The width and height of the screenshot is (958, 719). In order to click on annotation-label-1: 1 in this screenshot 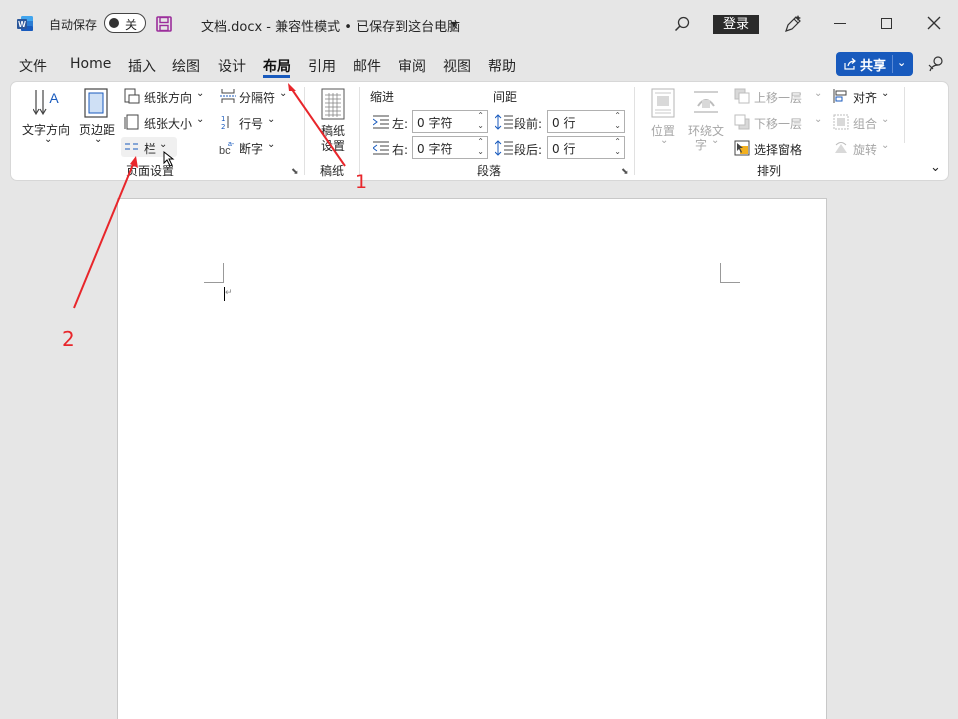, I will do `click(361, 182)`.